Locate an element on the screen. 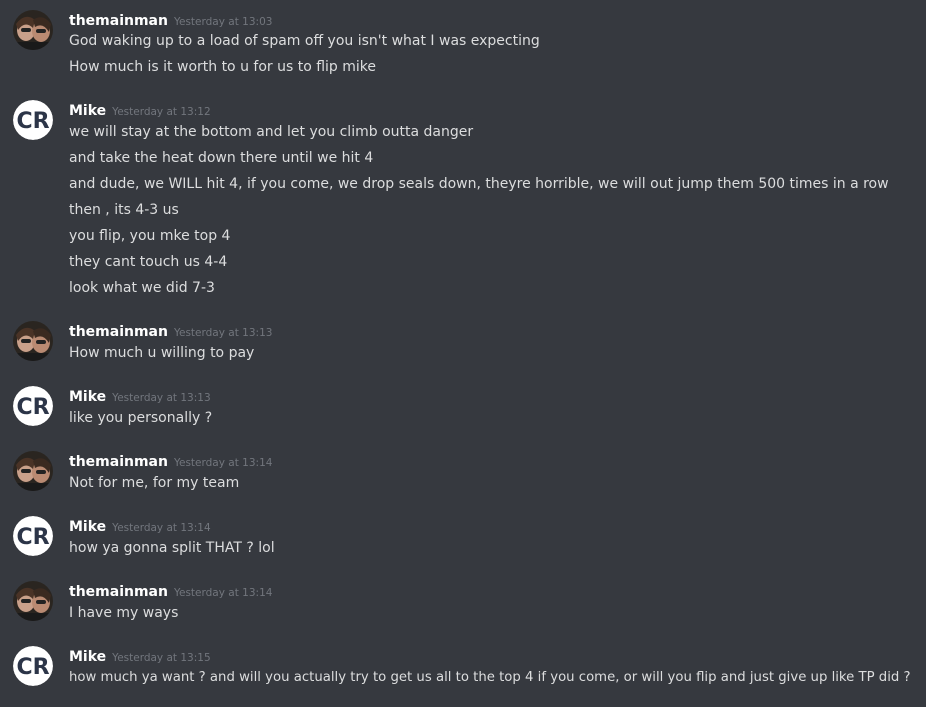 The width and height of the screenshot is (926, 707). message-line: like you personally ? is located at coordinates (141, 418).